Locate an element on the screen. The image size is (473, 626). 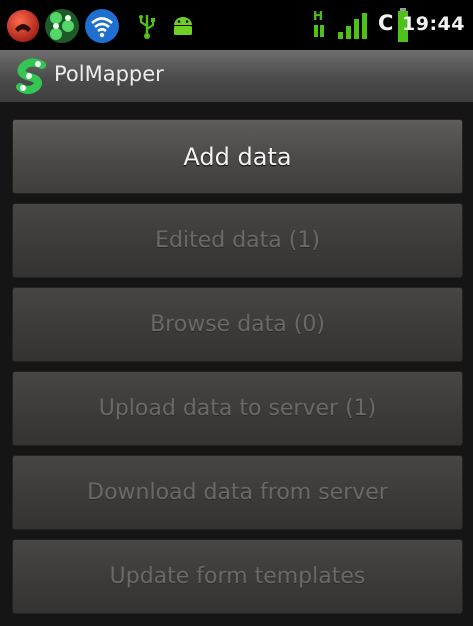
browse-data-button: Browse data (0) is located at coordinates (237, 324).